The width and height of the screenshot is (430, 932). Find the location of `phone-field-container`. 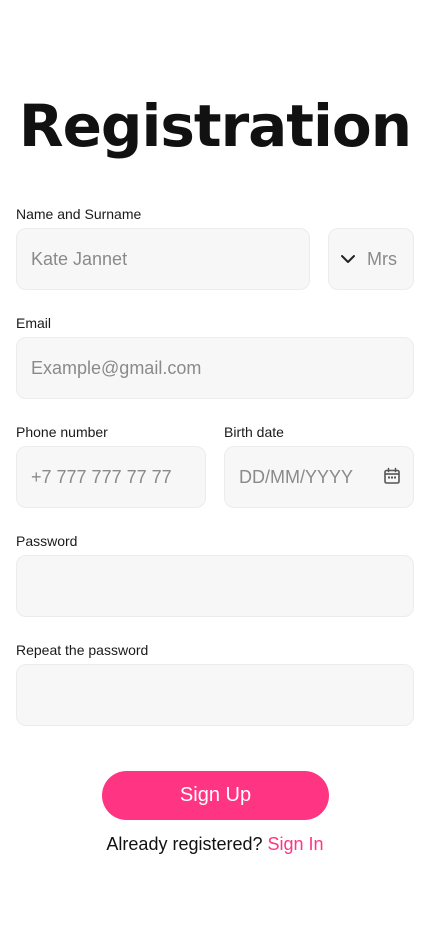

phone-field-container is located at coordinates (111, 477).